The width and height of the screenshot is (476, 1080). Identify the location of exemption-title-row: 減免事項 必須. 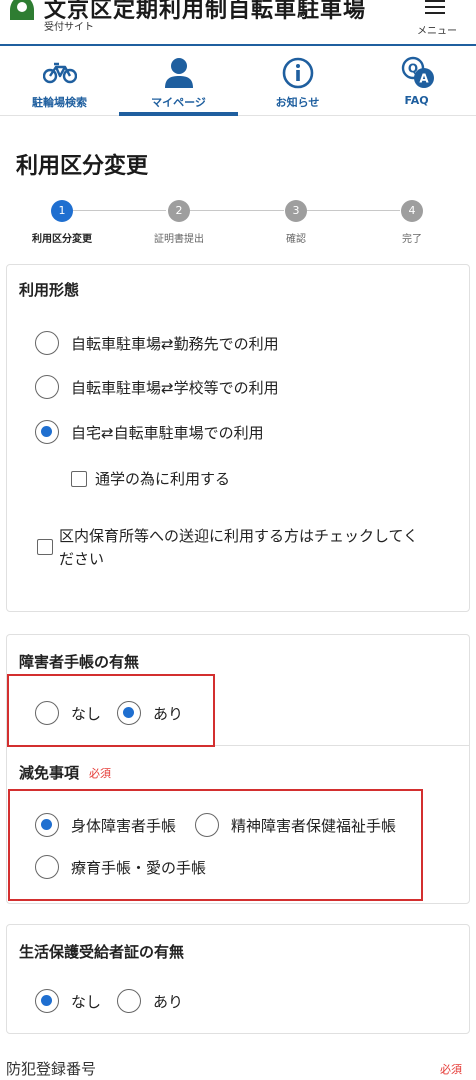
(65, 772).